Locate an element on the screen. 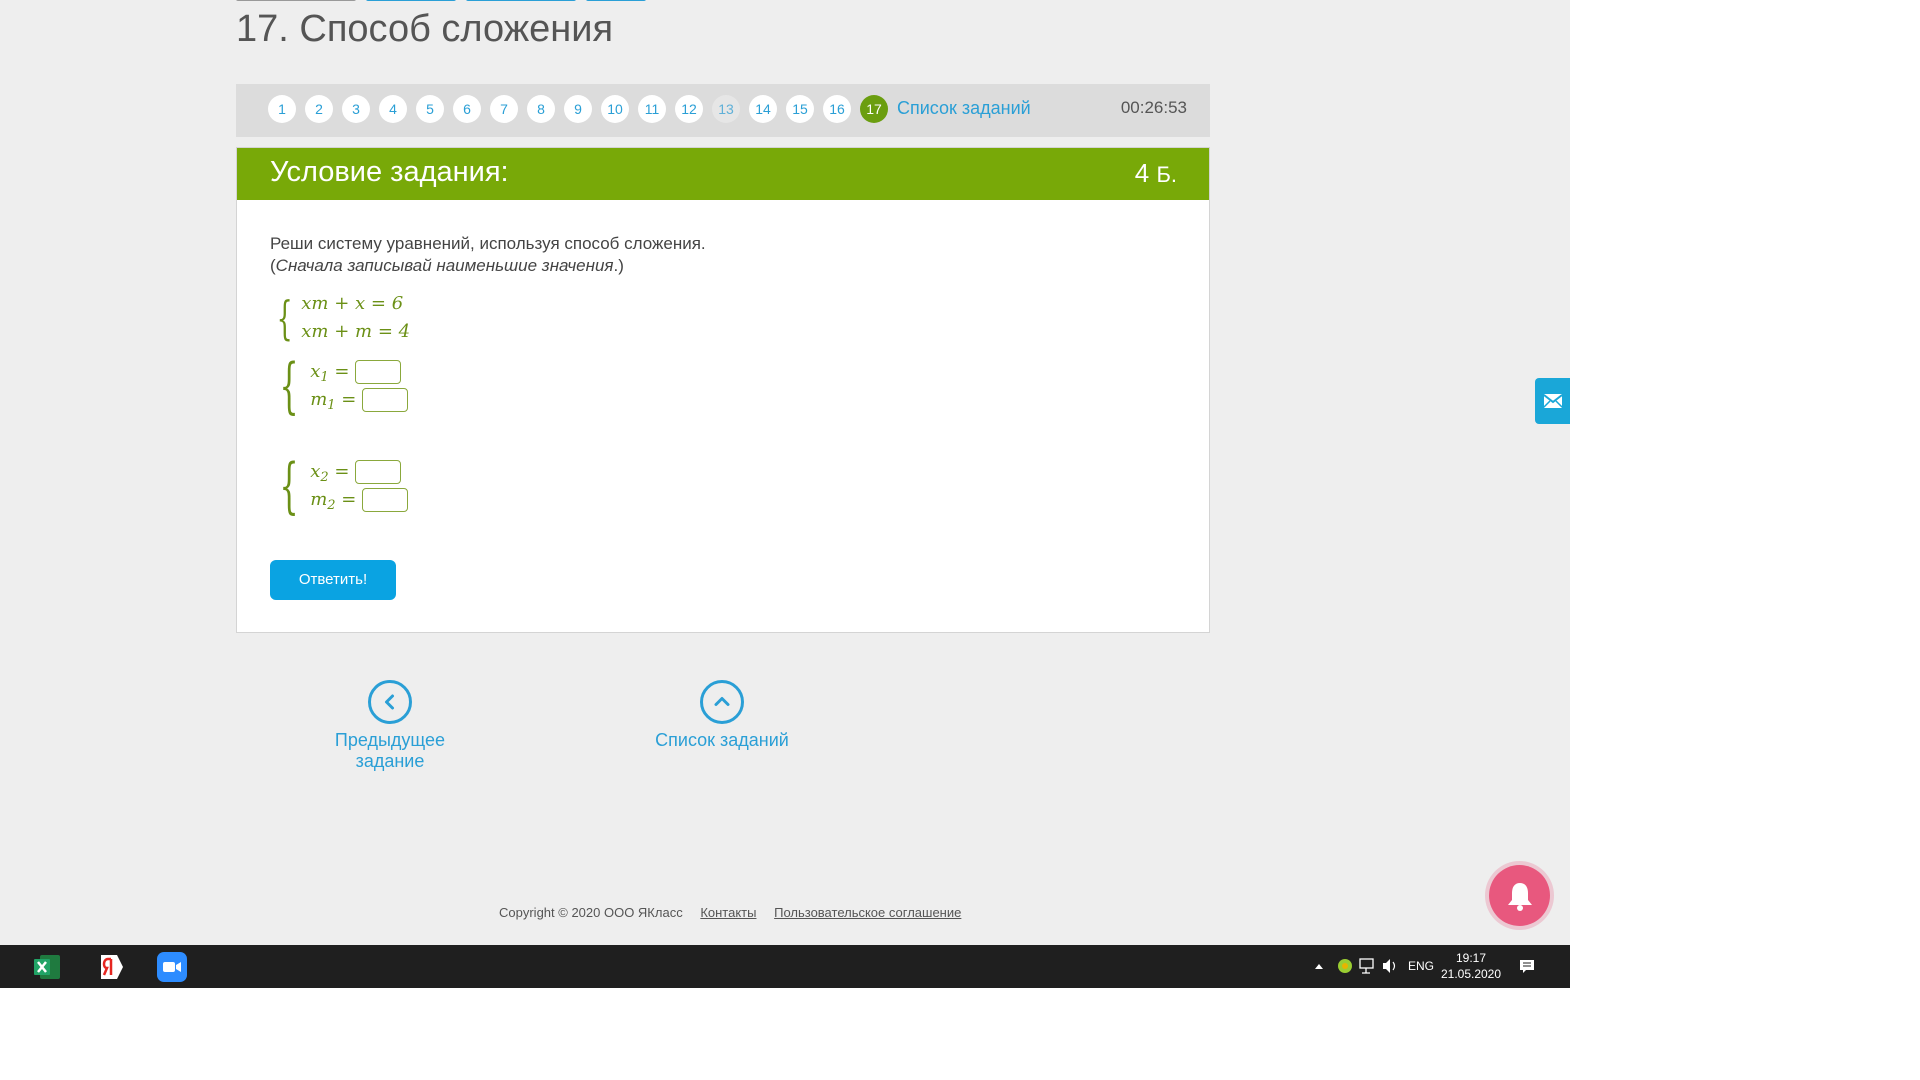 The width and height of the screenshot is (1920, 1080). chevron-left-icon is located at coordinates (390, 702).